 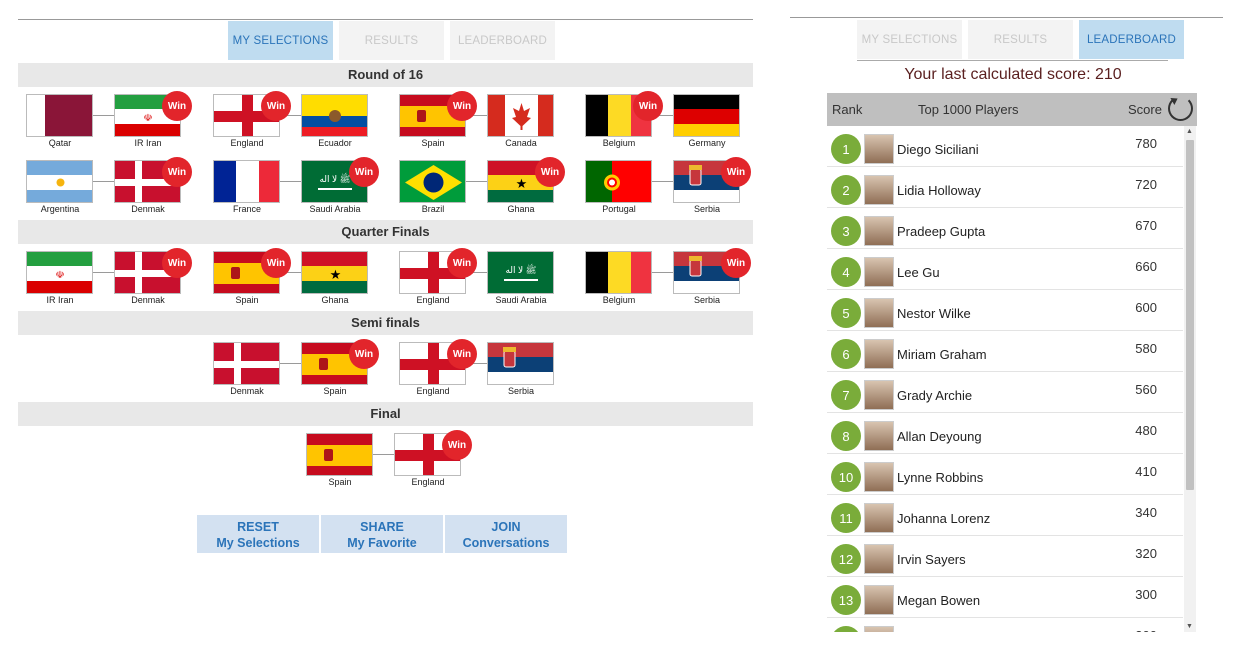 I want to click on leaderboard-row: 4 Lee Gu 660, so click(x=1005, y=269).